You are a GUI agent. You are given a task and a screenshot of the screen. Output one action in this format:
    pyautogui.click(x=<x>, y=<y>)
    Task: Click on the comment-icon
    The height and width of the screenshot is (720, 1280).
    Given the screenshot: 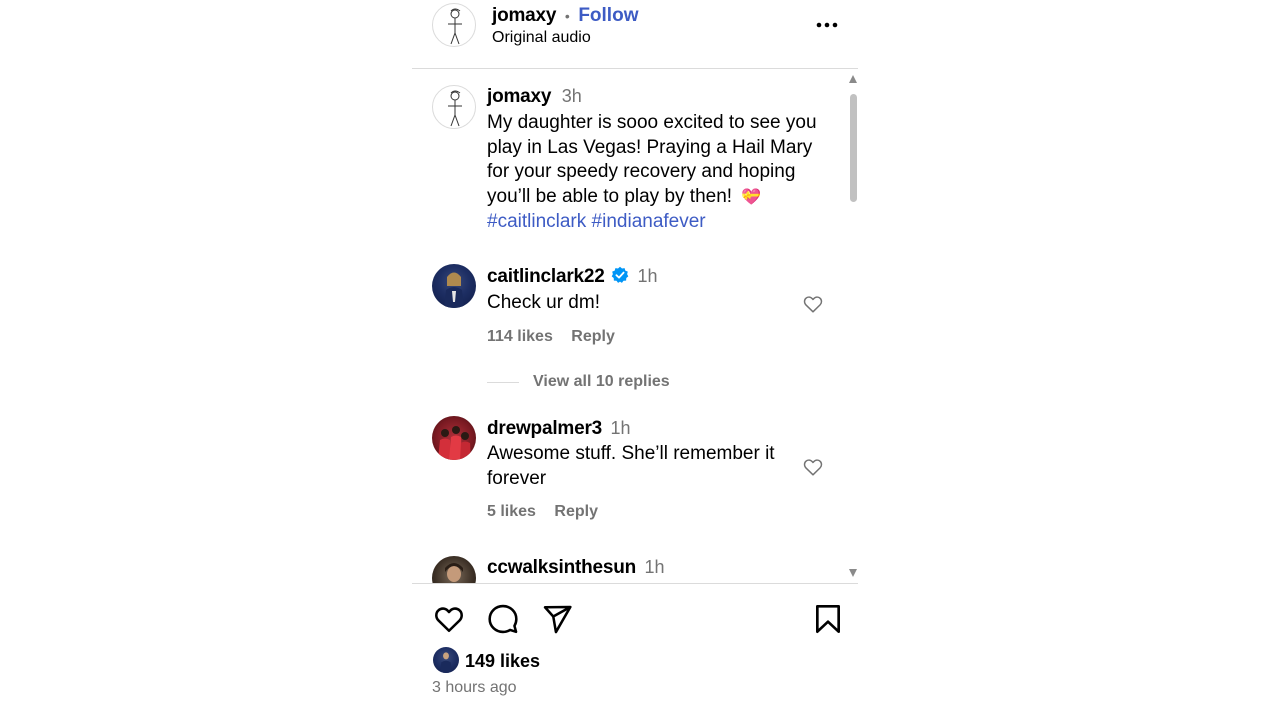 What is the action you would take?
    pyautogui.click(x=503, y=619)
    